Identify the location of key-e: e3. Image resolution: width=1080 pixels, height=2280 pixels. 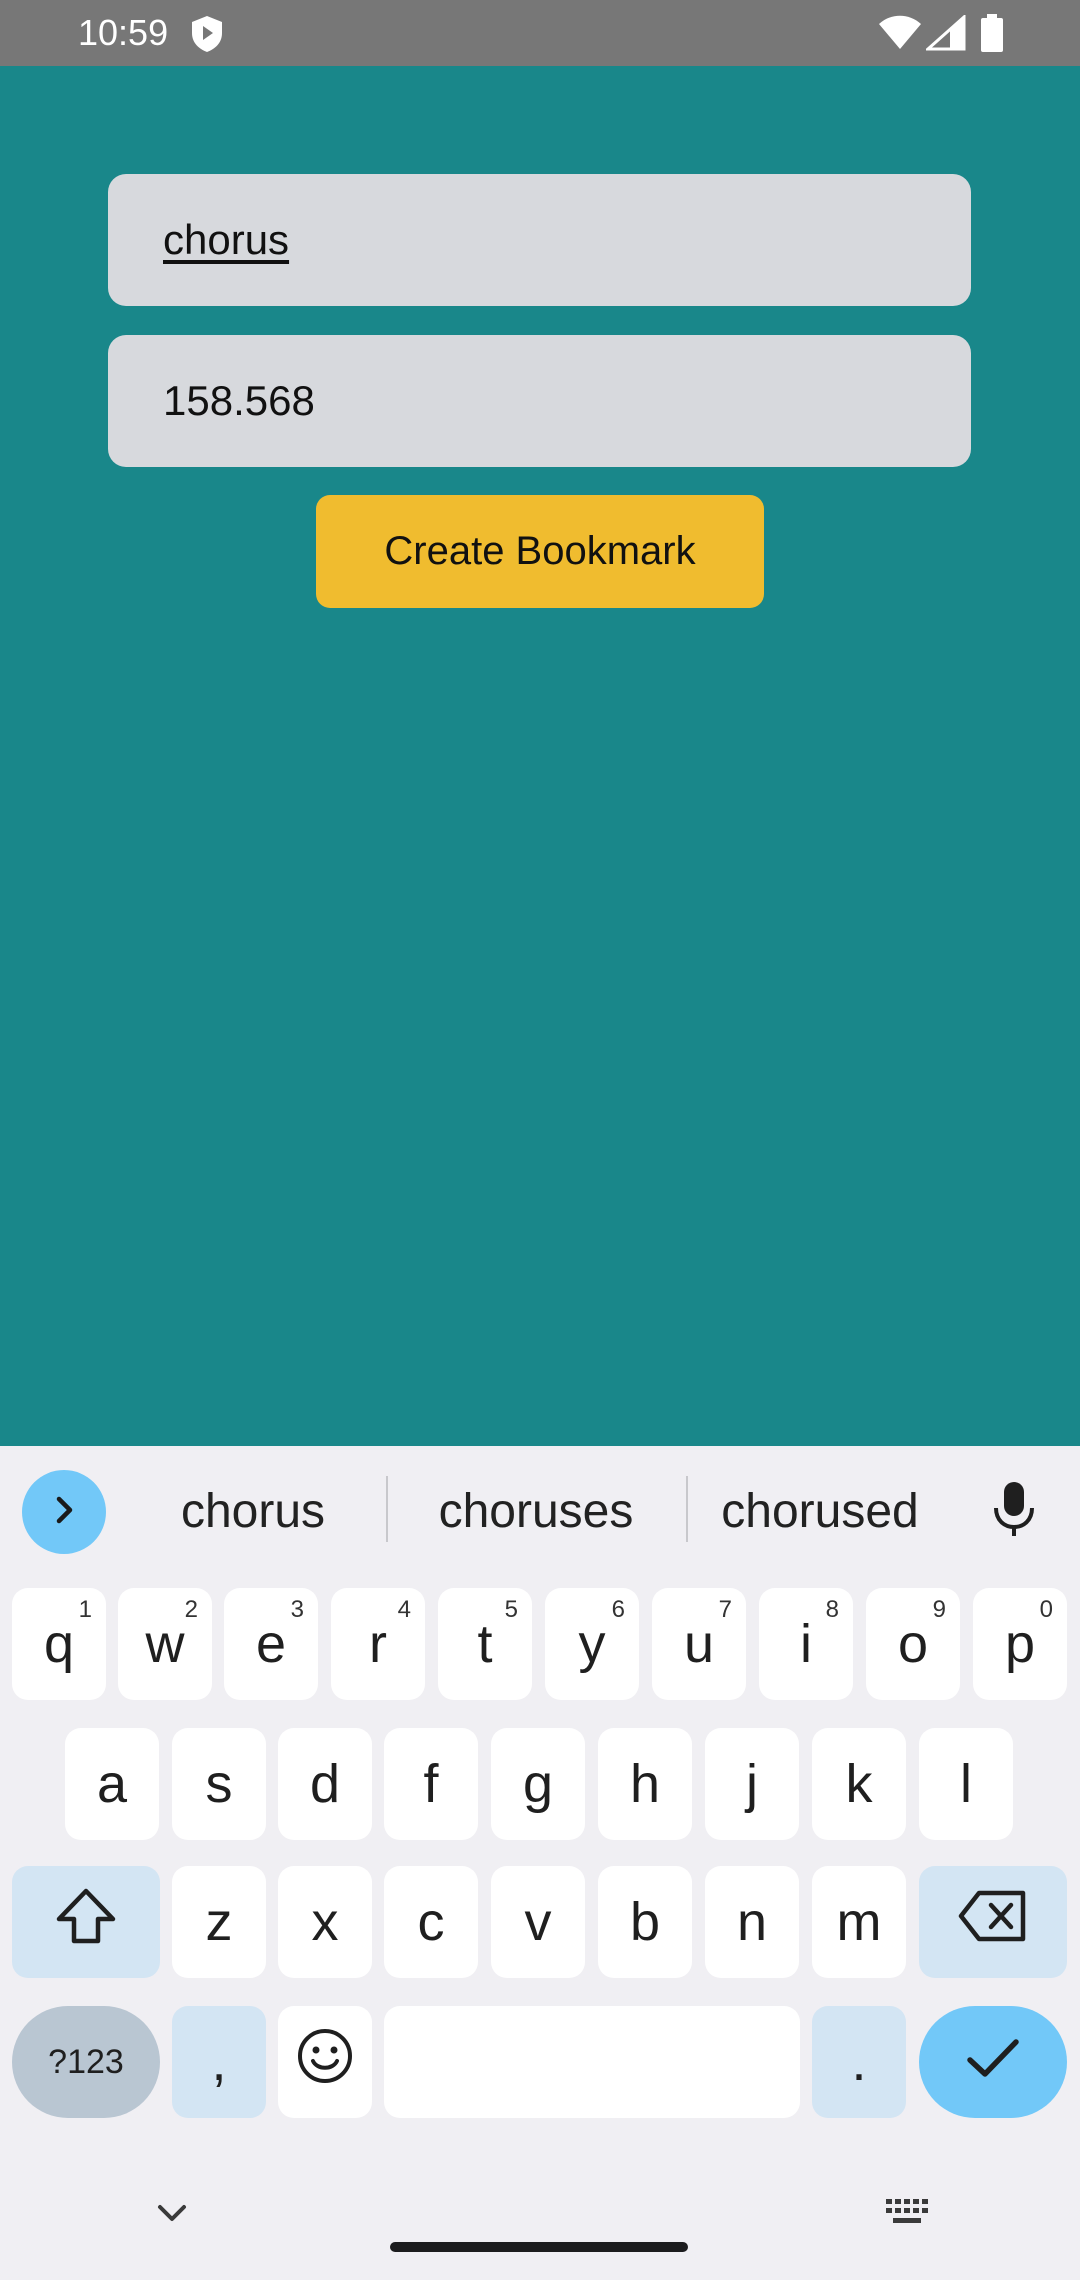
(271, 1644).